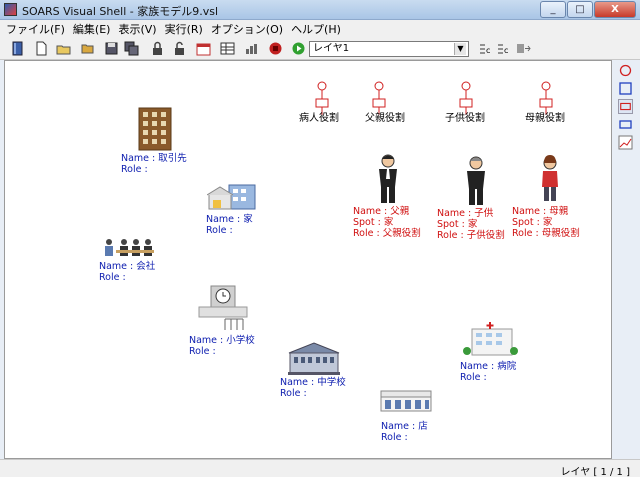 This screenshot has height=477, width=640. What do you see at coordinates (625, 124) in the screenshot?
I see `bar-tool-icon` at bounding box center [625, 124].